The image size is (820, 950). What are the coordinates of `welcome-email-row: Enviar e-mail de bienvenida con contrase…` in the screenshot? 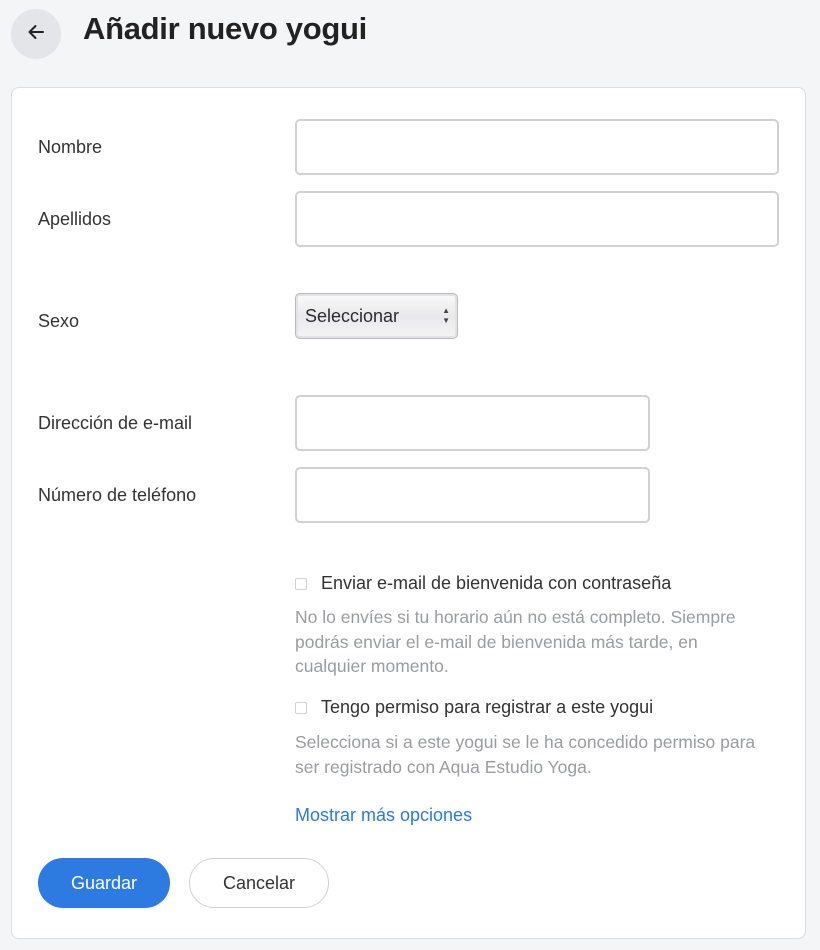 It's located at (483, 583).